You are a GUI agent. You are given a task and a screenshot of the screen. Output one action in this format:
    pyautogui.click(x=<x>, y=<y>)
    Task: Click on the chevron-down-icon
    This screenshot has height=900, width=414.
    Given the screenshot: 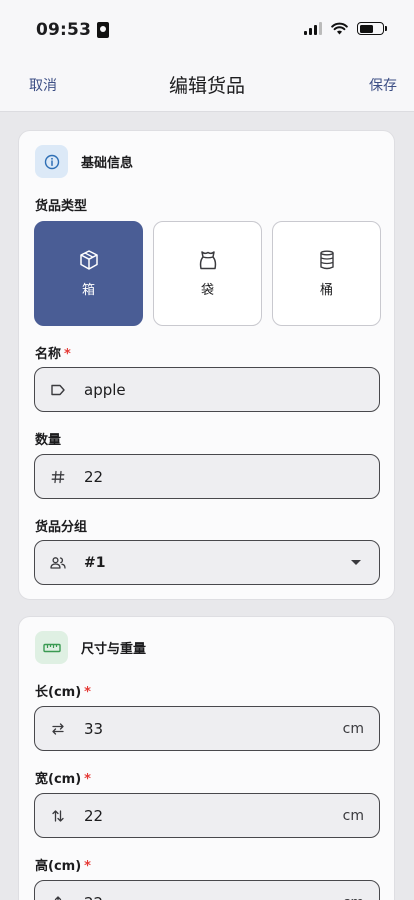 What is the action you would take?
    pyautogui.click(x=356, y=562)
    